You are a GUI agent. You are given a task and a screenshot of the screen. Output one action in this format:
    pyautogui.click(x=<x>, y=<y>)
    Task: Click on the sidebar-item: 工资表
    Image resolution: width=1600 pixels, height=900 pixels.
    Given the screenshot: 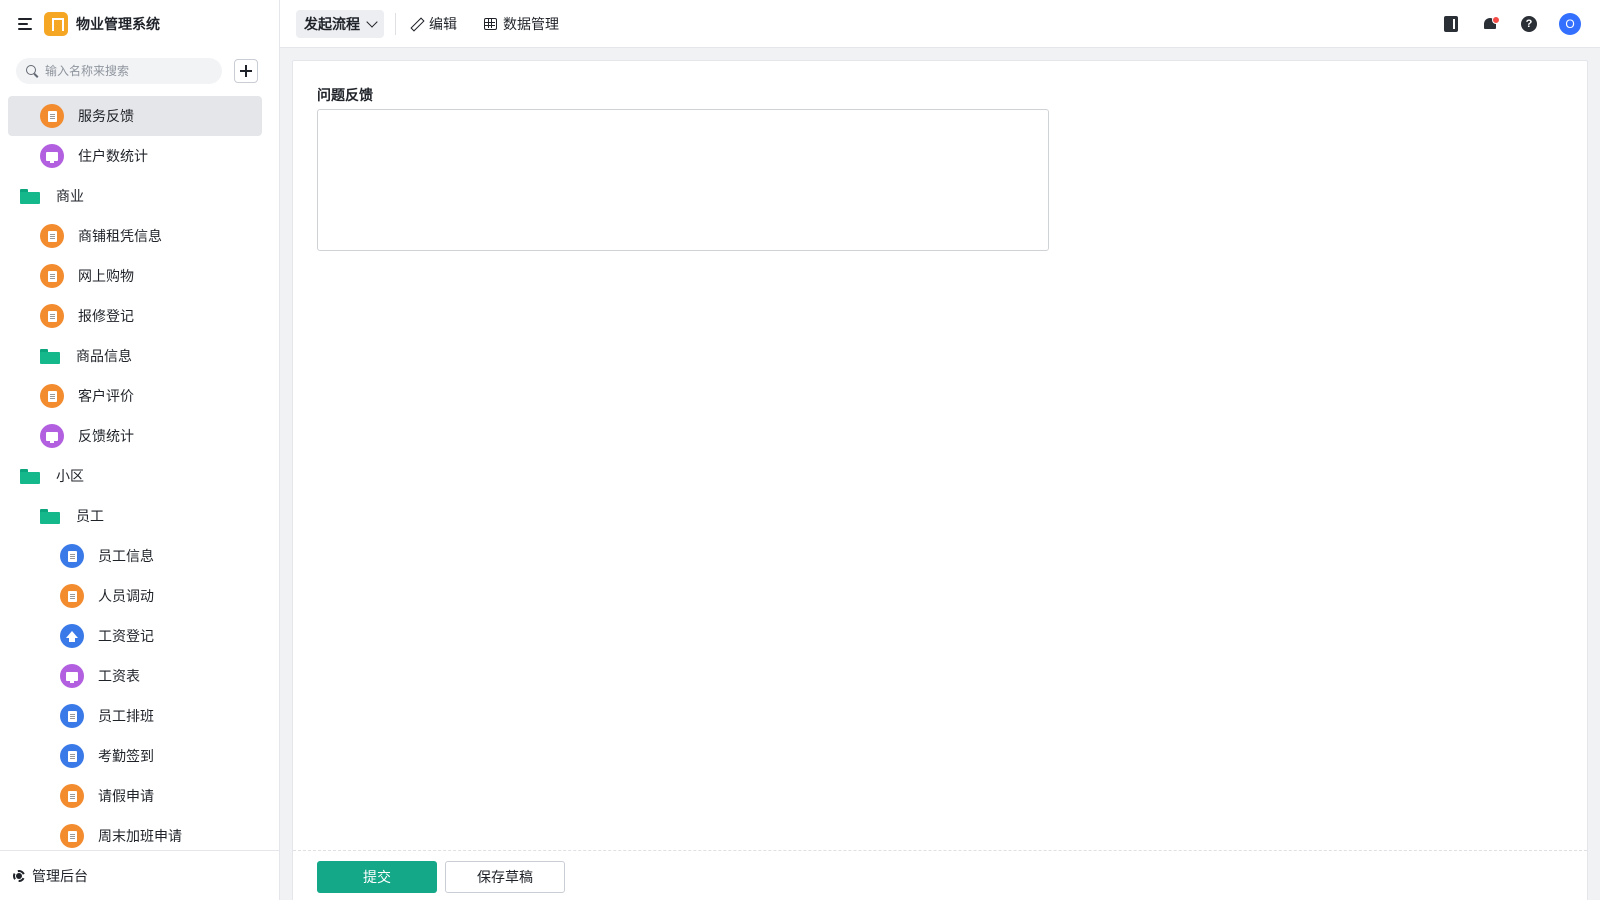 What is the action you would take?
    pyautogui.click(x=139, y=676)
    